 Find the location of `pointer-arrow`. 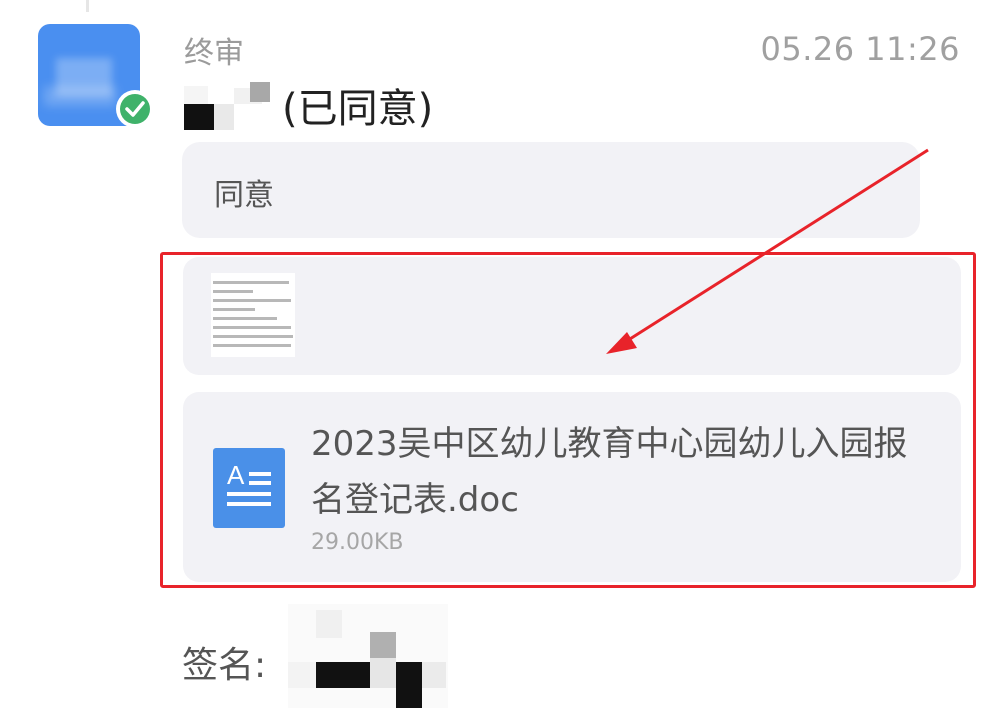

pointer-arrow is located at coordinates (767, 251).